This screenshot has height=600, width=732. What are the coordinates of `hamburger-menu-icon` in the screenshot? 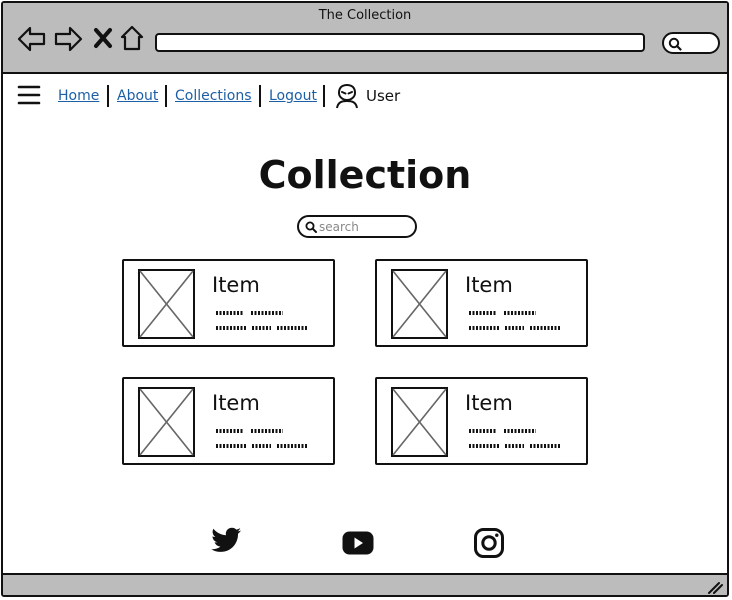 It's located at (29, 95).